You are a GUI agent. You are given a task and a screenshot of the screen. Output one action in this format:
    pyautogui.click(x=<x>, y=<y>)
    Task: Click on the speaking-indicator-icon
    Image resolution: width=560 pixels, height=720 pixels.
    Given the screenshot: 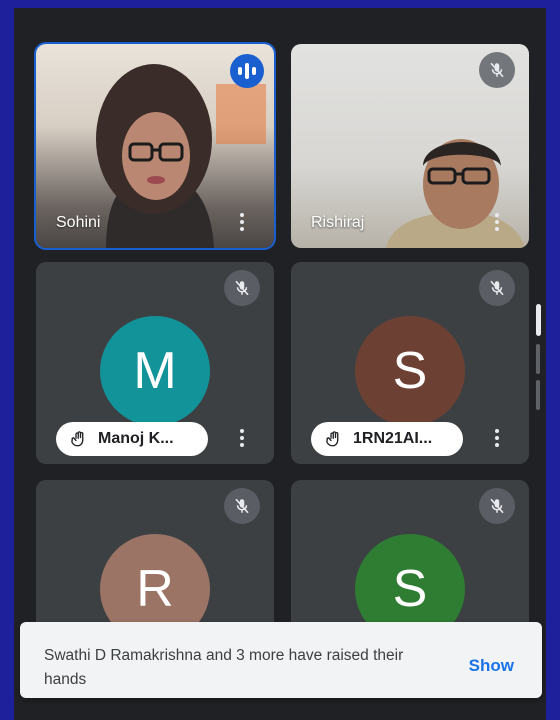 What is the action you would take?
    pyautogui.click(x=247, y=71)
    